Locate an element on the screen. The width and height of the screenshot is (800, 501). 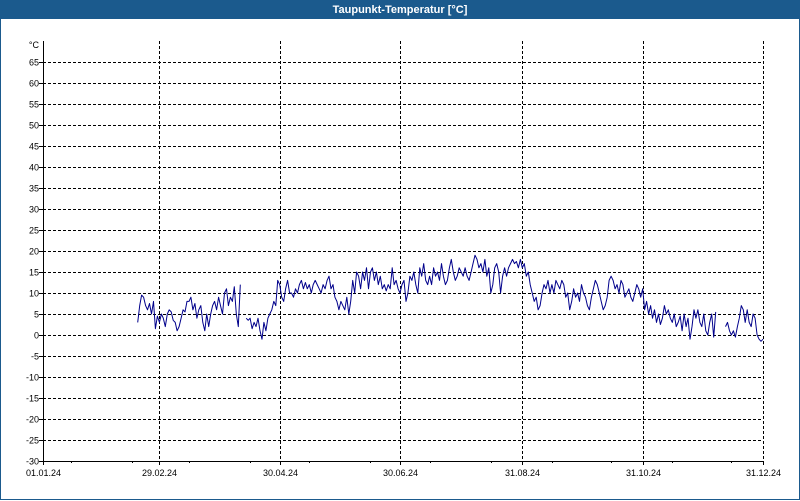
y-tick-label: 55 is located at coordinates (34, 105).